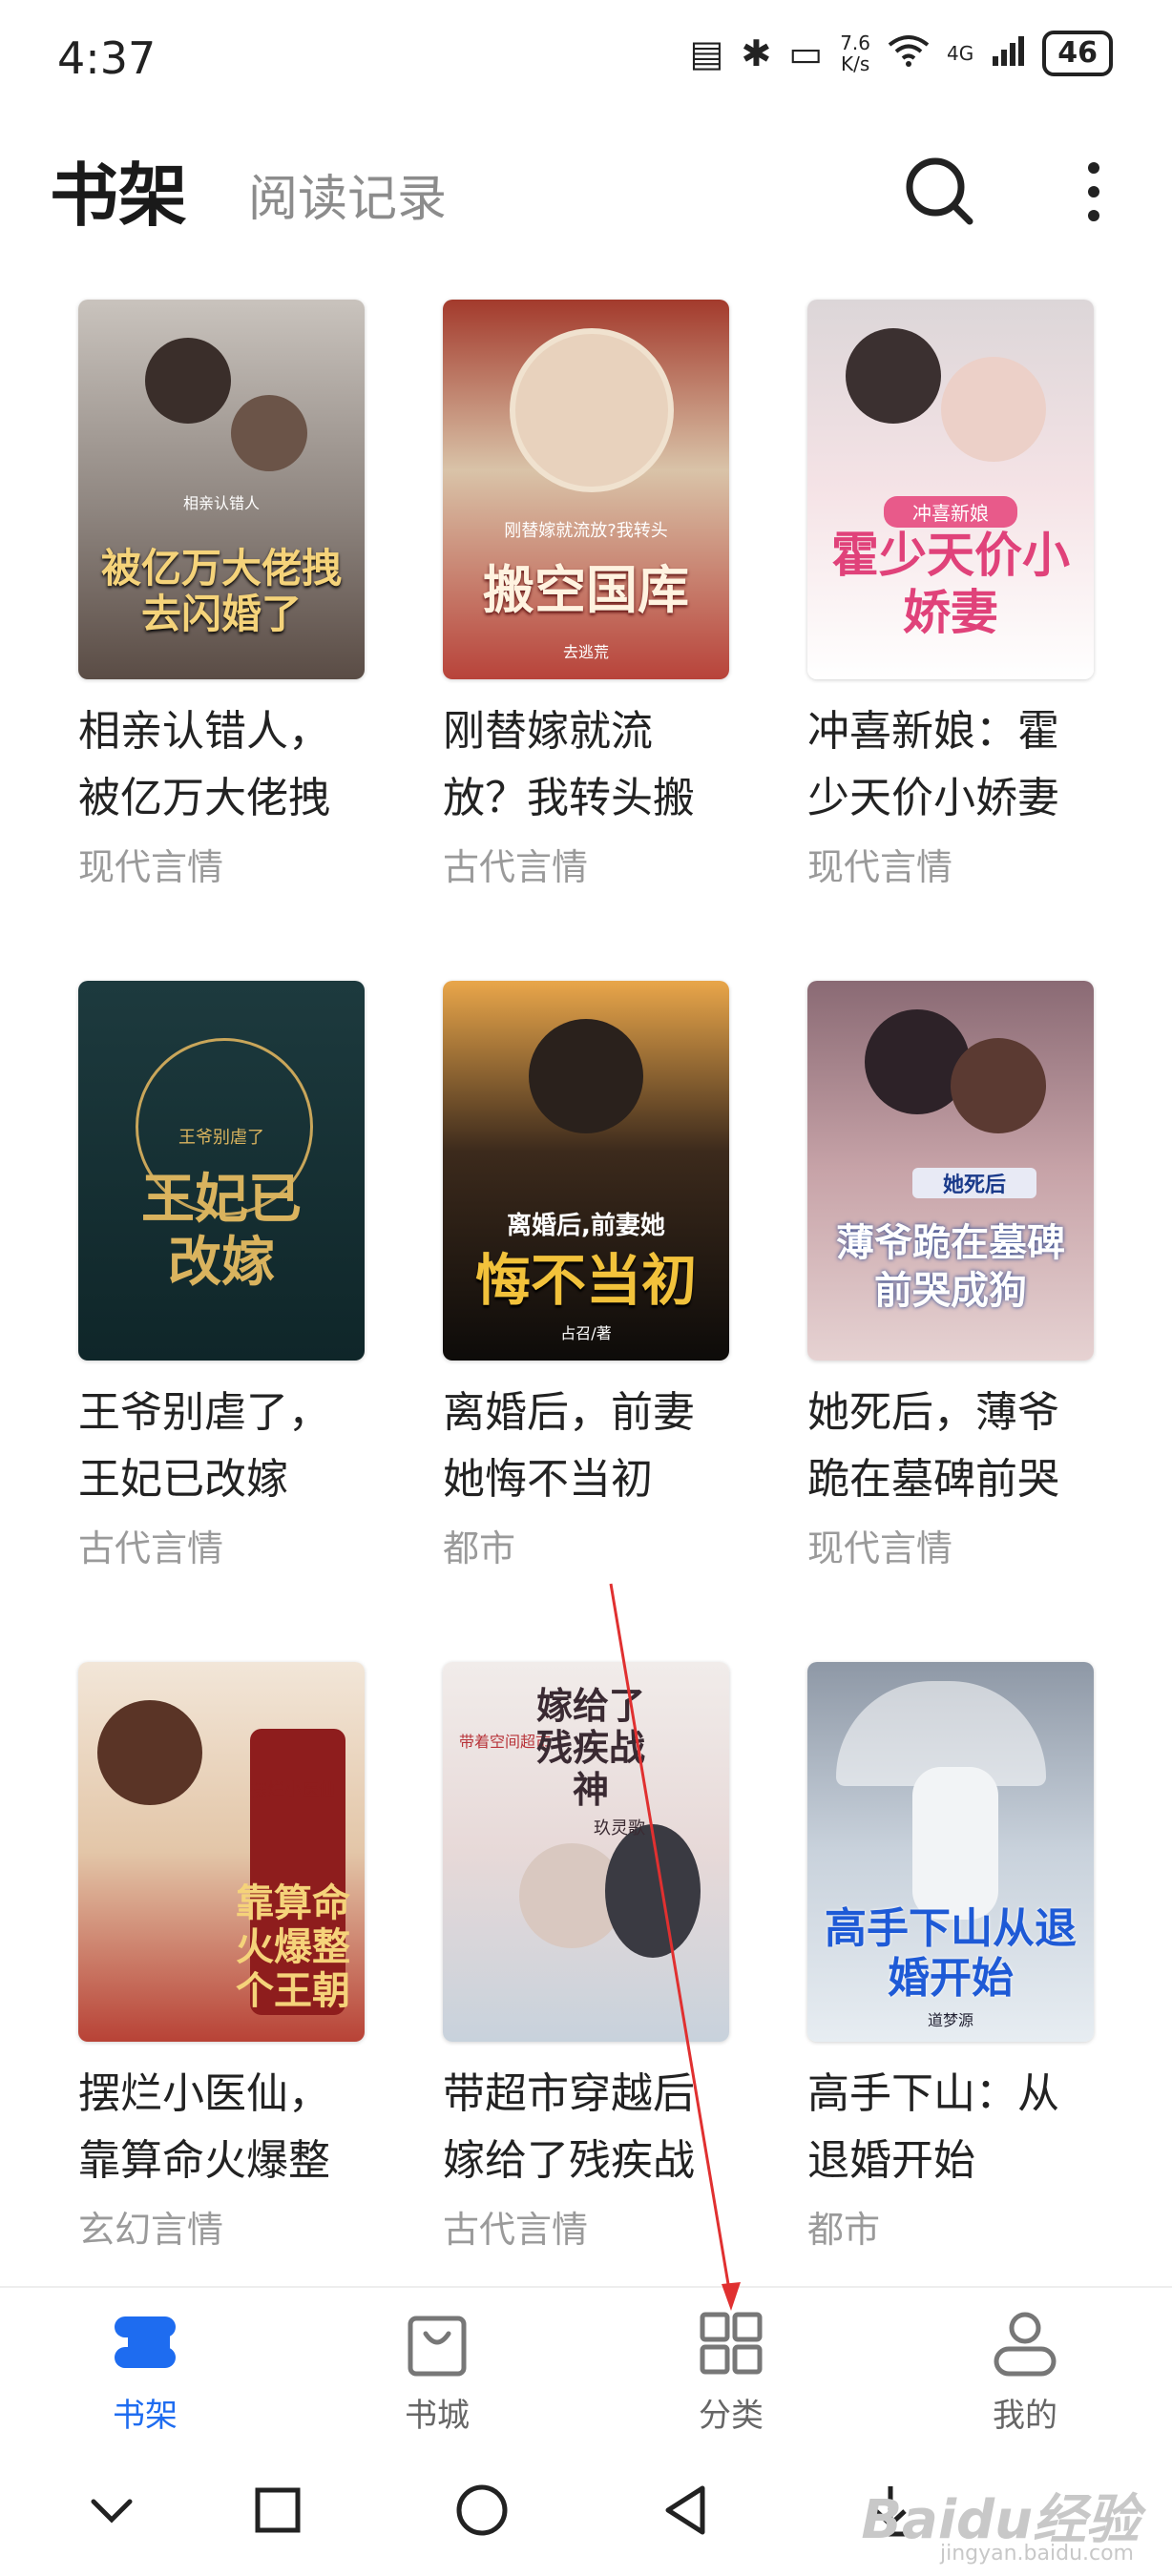 The height and width of the screenshot is (2576, 1172). Describe the element at coordinates (586, 2287) in the screenshot. I see `bottom-nav-divider` at that location.